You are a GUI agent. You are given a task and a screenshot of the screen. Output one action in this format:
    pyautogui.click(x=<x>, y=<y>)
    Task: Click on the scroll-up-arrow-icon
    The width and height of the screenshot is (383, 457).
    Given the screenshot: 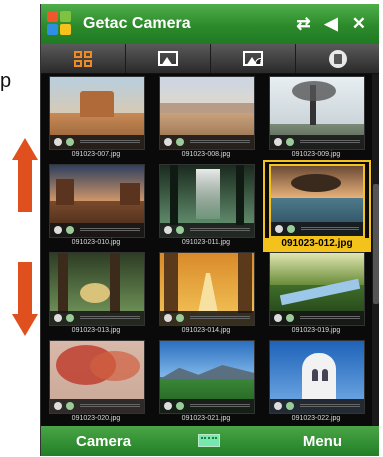 What is the action you would take?
    pyautogui.click(x=25, y=175)
    